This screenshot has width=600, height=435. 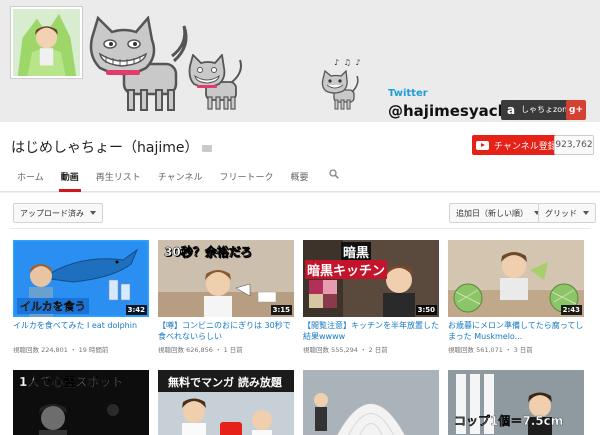 I want to click on video-thumbnail: 1人で心霊スポット, so click(x=81, y=402).